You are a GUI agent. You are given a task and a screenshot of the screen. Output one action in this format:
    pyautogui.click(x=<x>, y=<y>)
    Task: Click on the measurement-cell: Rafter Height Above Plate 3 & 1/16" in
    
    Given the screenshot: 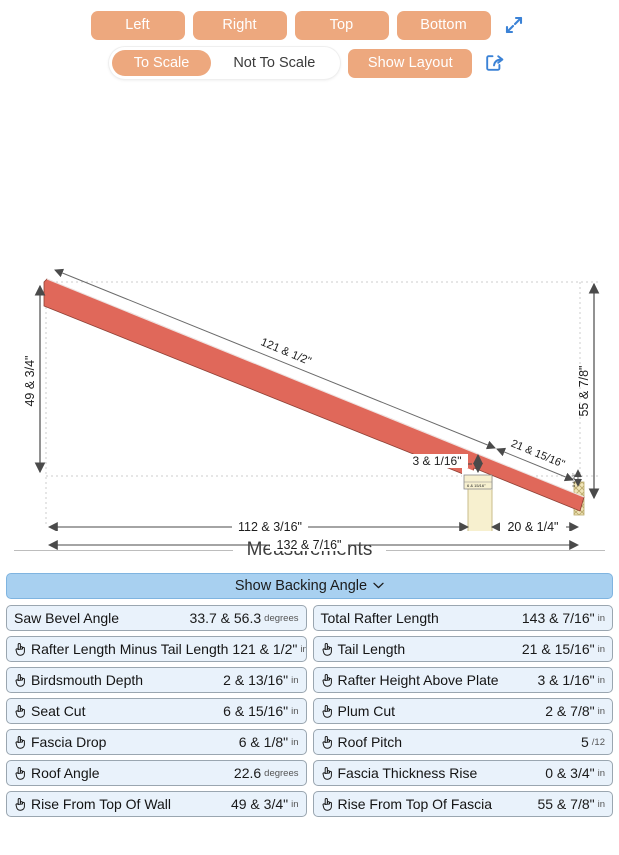 What is the action you would take?
    pyautogui.click(x=462, y=680)
    